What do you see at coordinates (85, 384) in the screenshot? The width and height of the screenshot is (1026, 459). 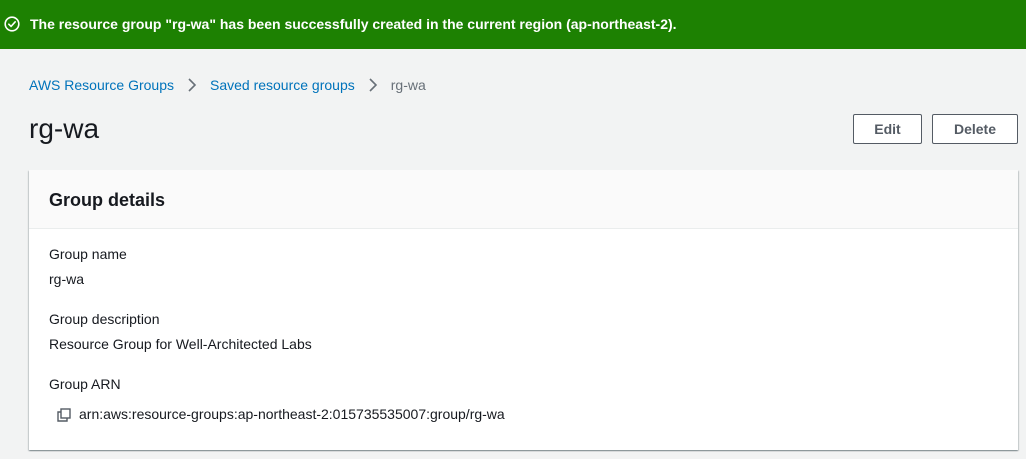 I see `group-arn-label: Group ARN` at bounding box center [85, 384].